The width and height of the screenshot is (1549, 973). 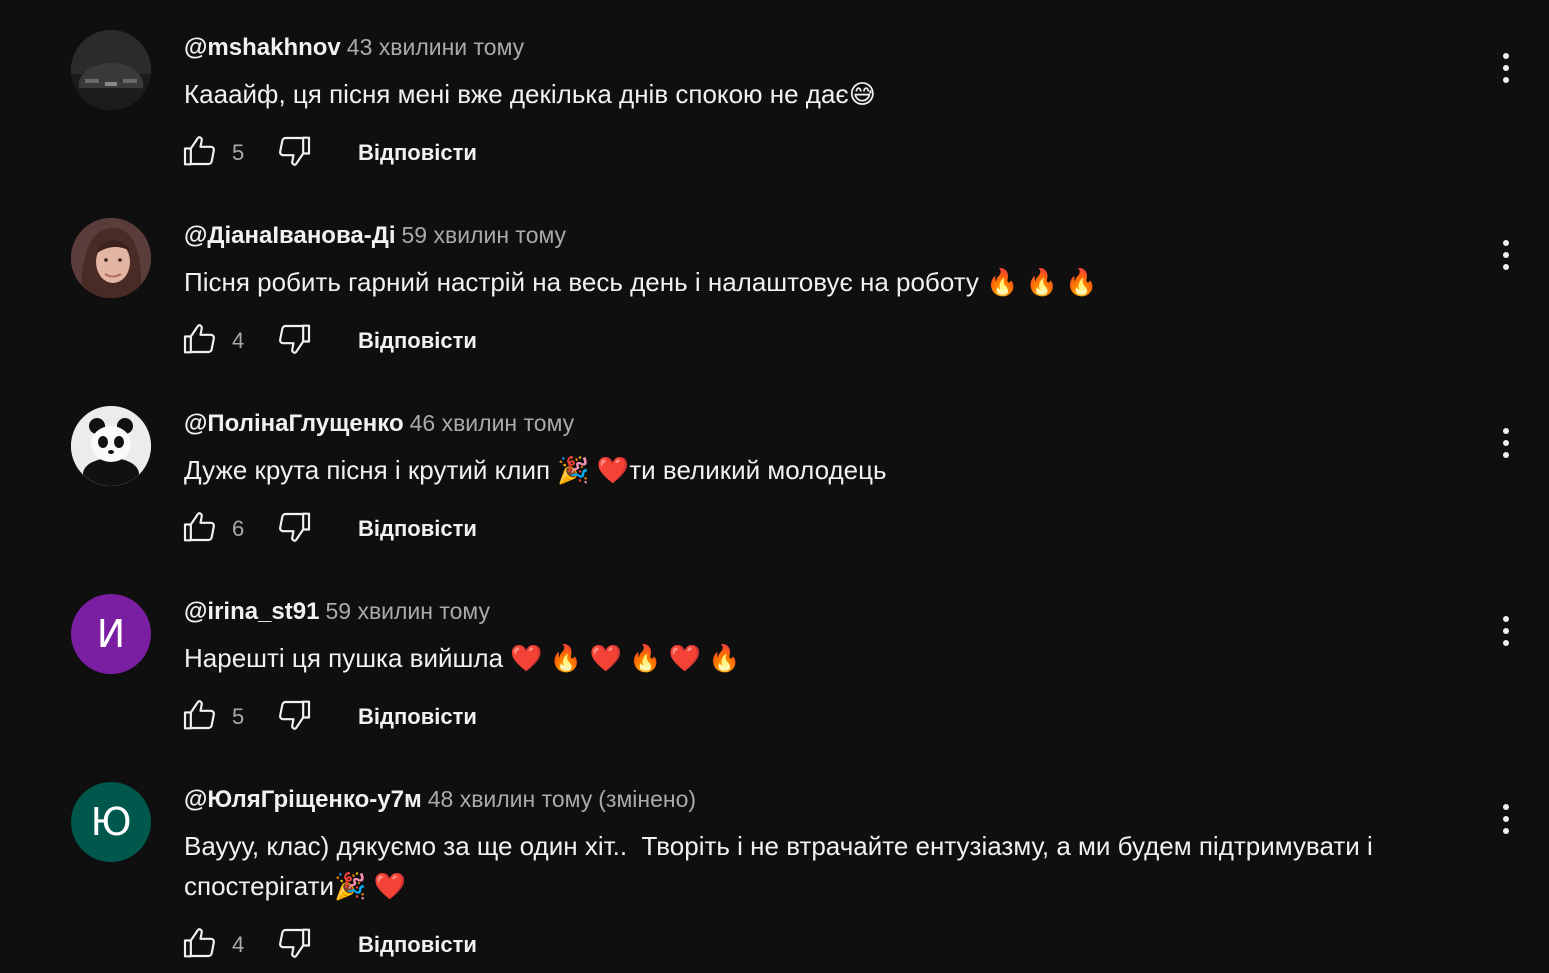 I want to click on published-time: 46 хвилин тому, so click(x=492, y=423).